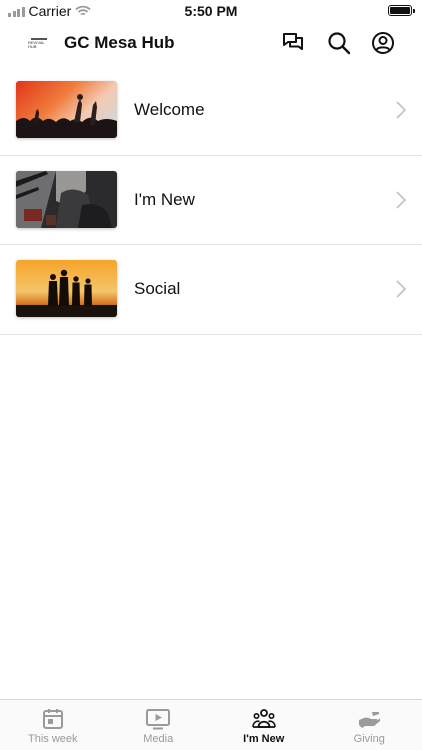 This screenshot has width=422, height=750. I want to click on tab-label: Media, so click(158, 739).